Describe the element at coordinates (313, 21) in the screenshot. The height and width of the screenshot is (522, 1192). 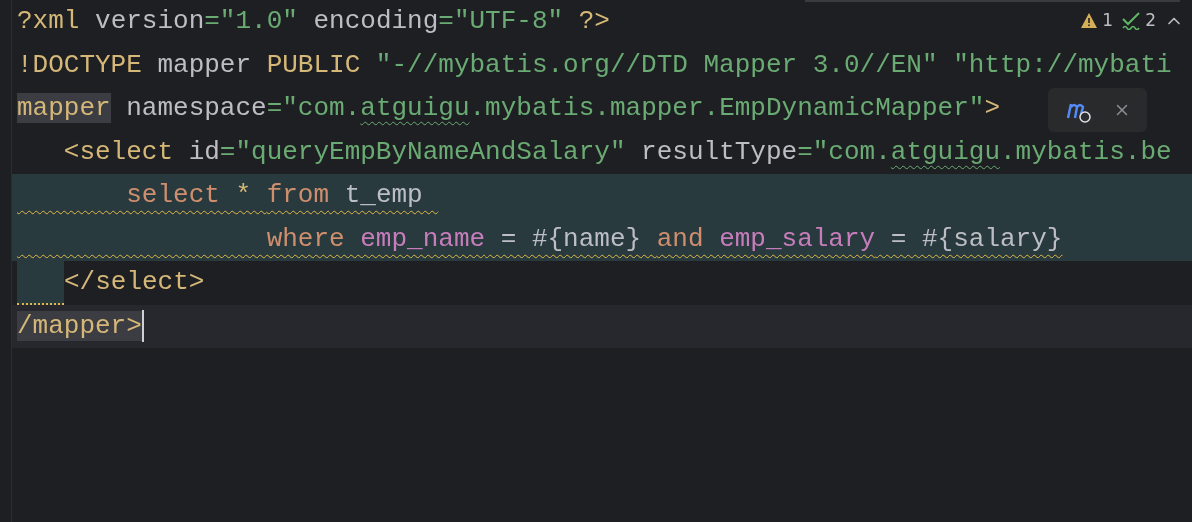
I see `code-line: ?xml version="1.0" encoding="UTF-8" ?>` at that location.